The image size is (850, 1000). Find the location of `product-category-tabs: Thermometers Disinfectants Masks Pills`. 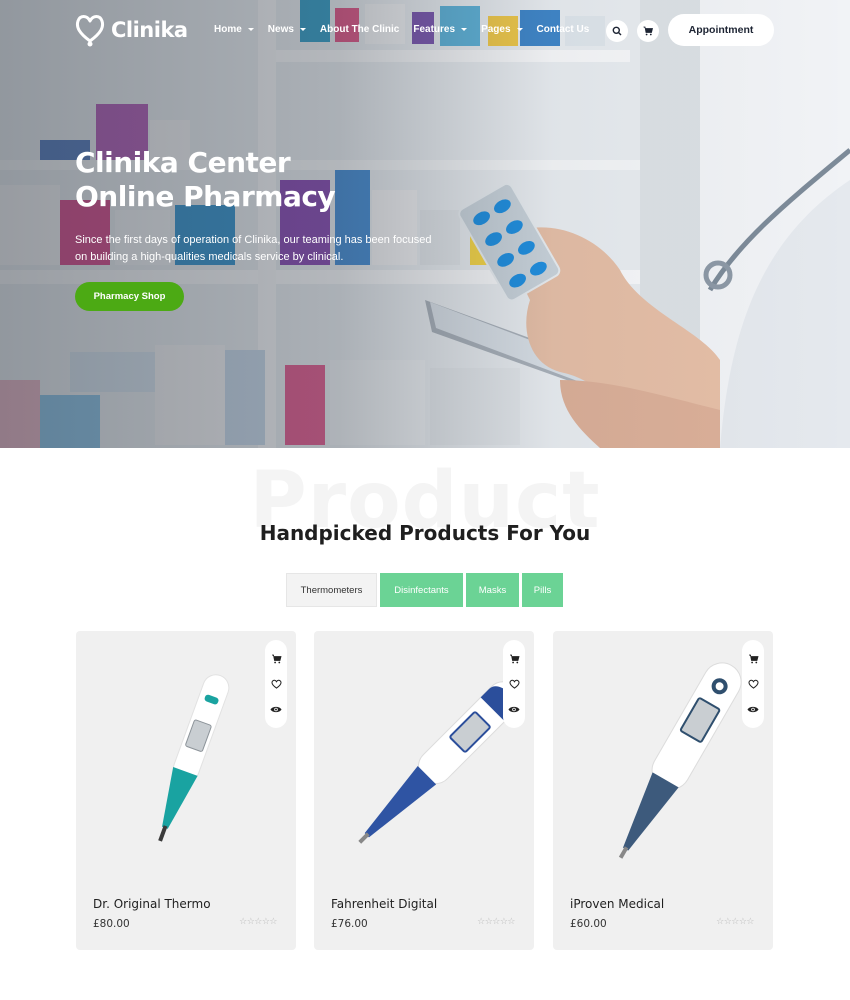

product-category-tabs: Thermometers Disinfectants Masks Pills is located at coordinates (424, 590).